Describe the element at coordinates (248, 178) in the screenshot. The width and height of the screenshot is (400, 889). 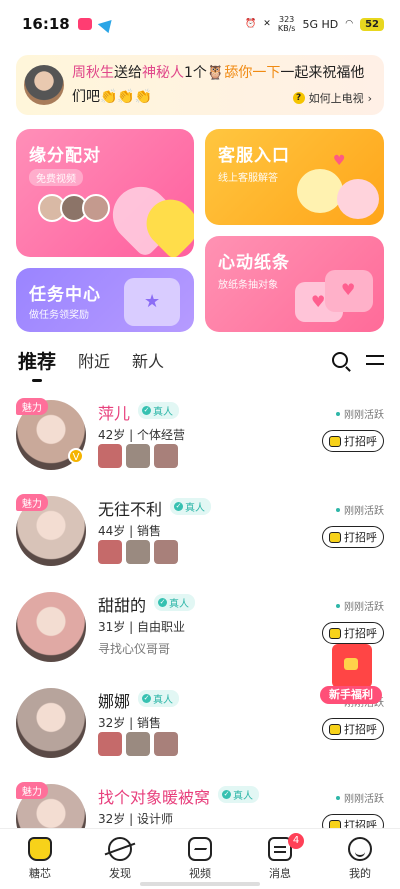
I see `service-card-subtitle: 线上客服解答` at that location.